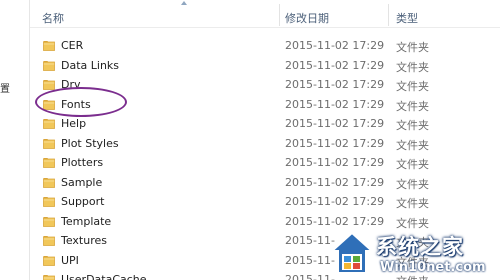  I want to click on file-name: Sample, so click(81, 182).